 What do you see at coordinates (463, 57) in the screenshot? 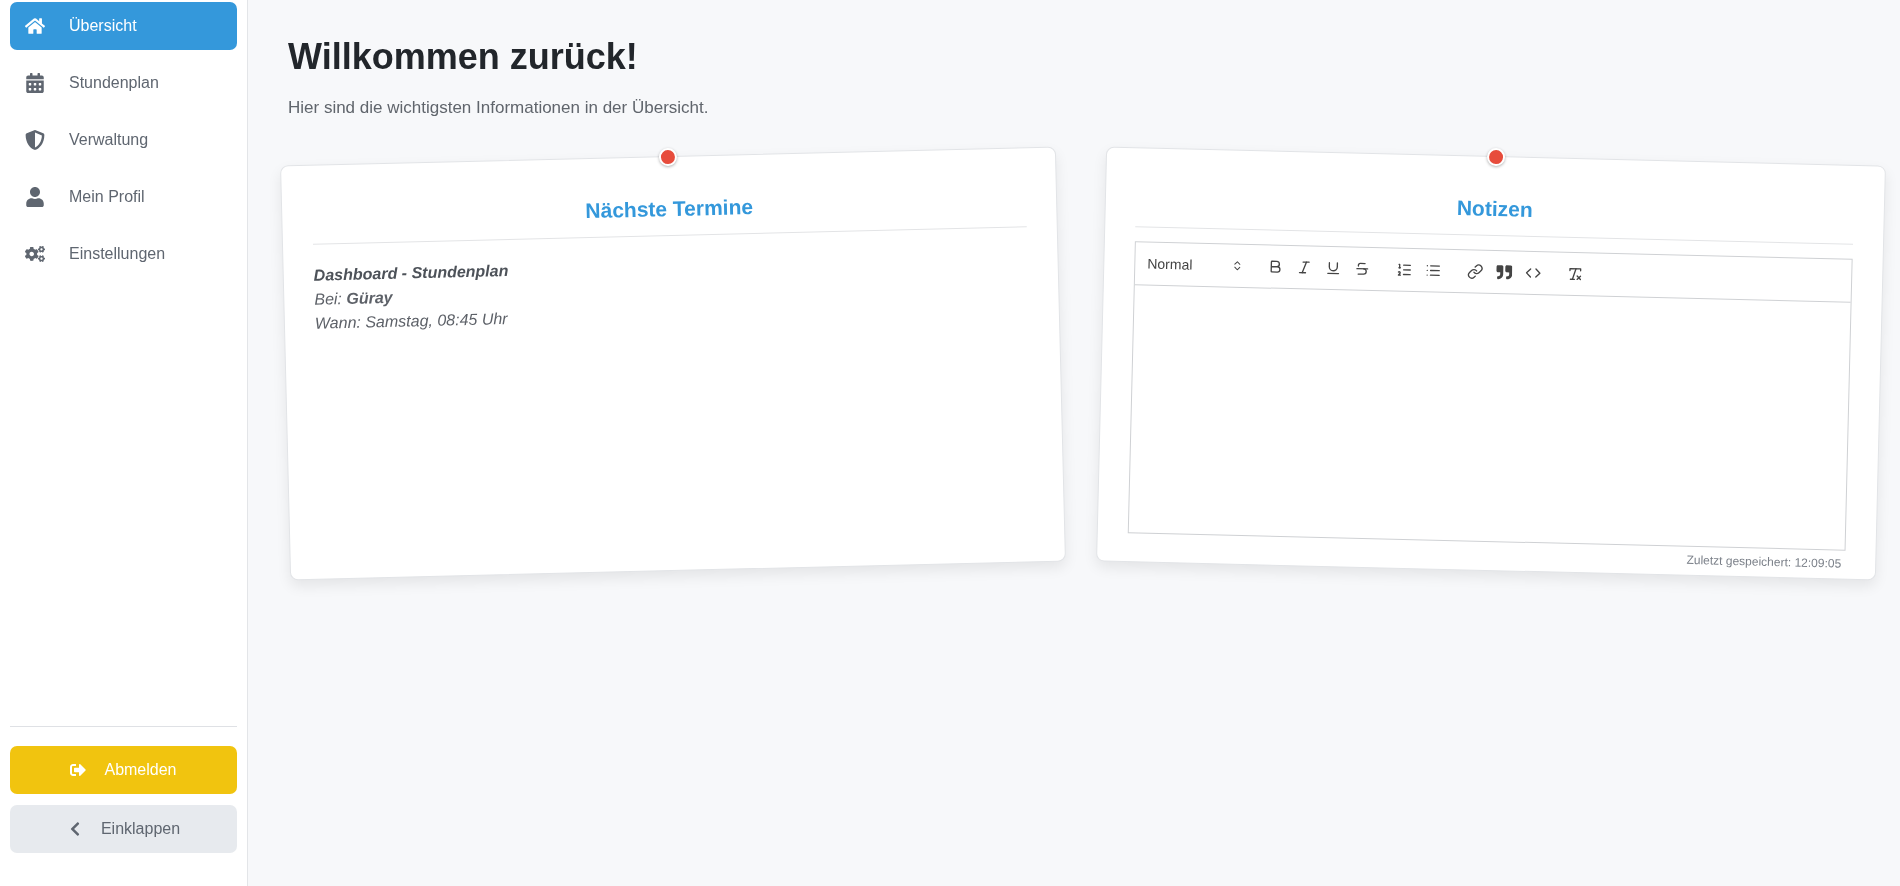
I see `page-title: Willkommen zurück!` at bounding box center [463, 57].